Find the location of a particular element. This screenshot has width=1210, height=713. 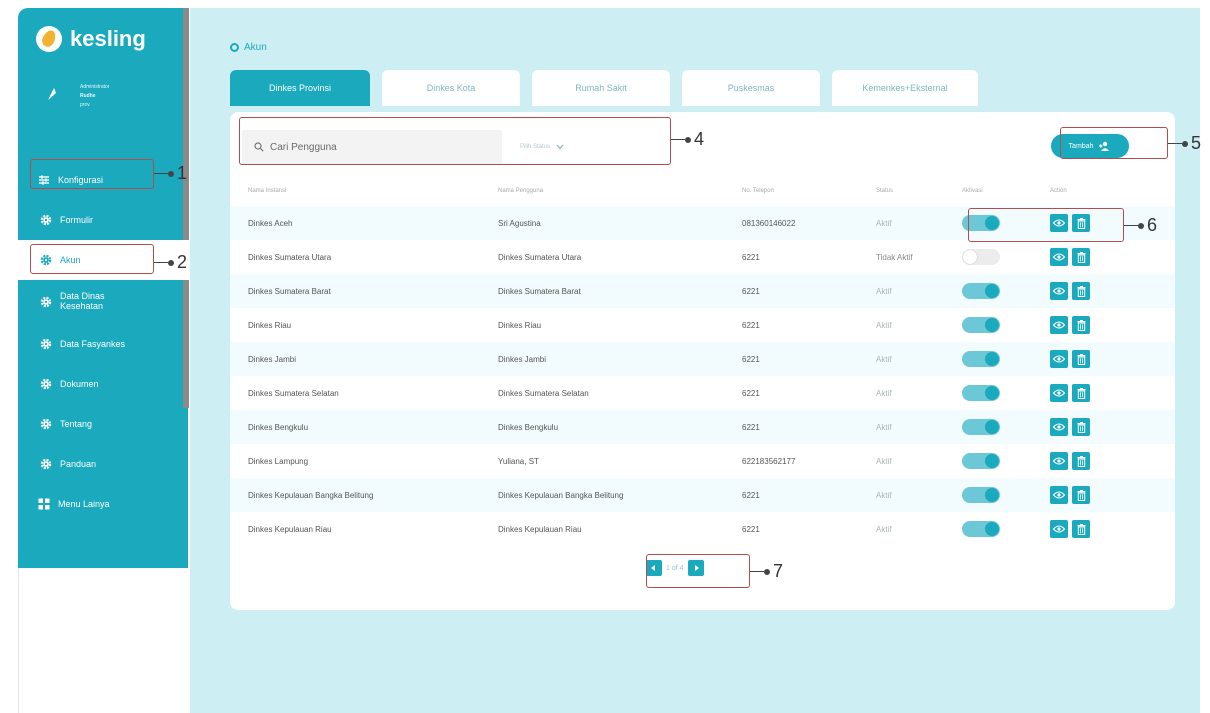

profile-role: Administrator is located at coordinates (95, 87).